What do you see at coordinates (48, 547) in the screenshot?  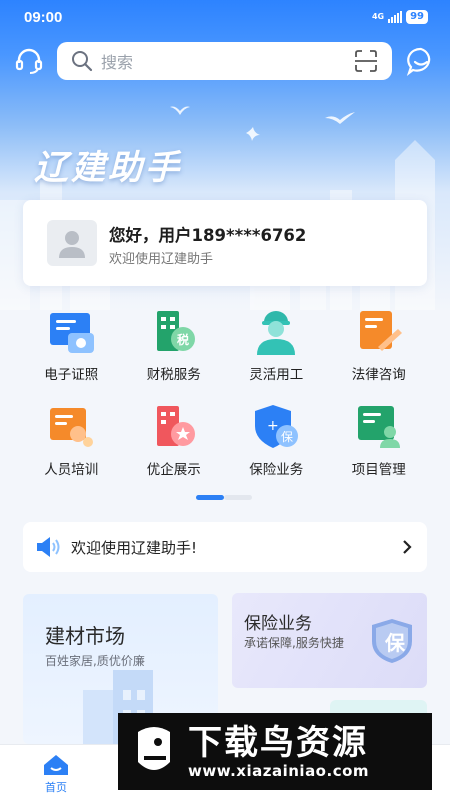 I see `speaker-icon` at bounding box center [48, 547].